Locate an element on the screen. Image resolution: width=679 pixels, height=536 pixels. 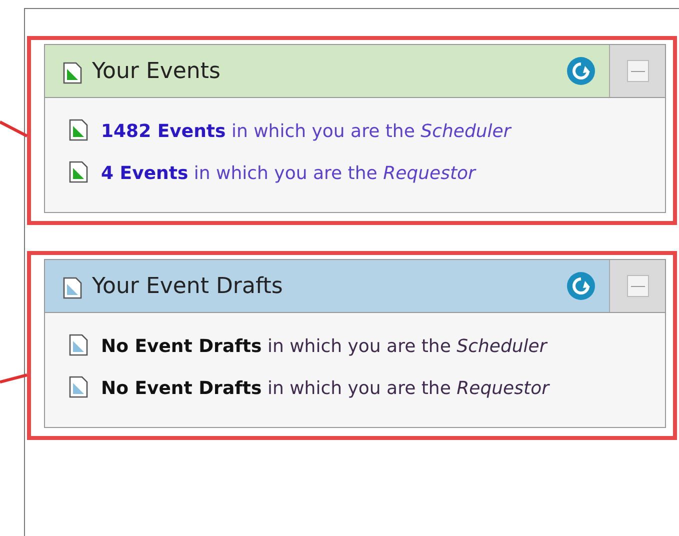
drafts-text: No Event Drafts in which you are the Requestor is located at coordinates (325, 389).